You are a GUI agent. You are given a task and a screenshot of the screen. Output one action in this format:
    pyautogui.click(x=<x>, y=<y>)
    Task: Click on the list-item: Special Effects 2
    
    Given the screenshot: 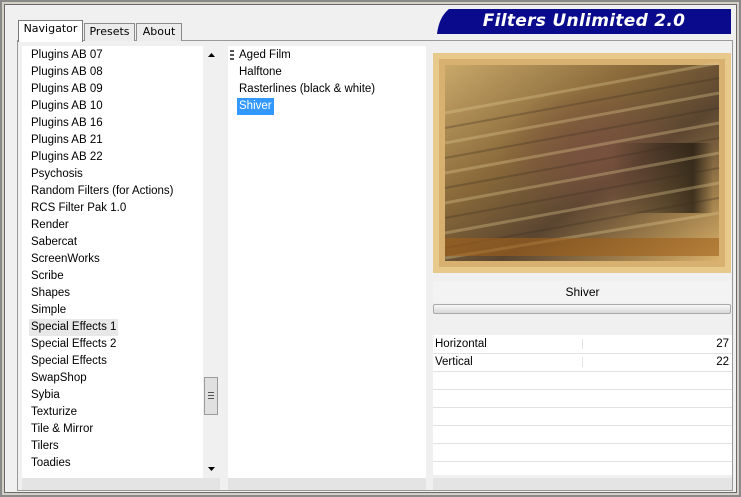 What is the action you would take?
    pyautogui.click(x=73, y=344)
    